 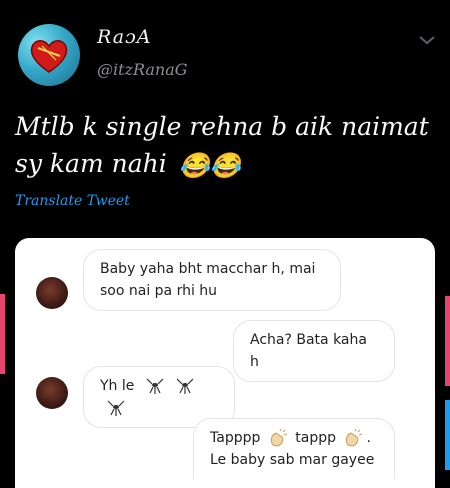 What do you see at coordinates (427, 40) in the screenshot?
I see `chevron-down-icon` at bounding box center [427, 40].